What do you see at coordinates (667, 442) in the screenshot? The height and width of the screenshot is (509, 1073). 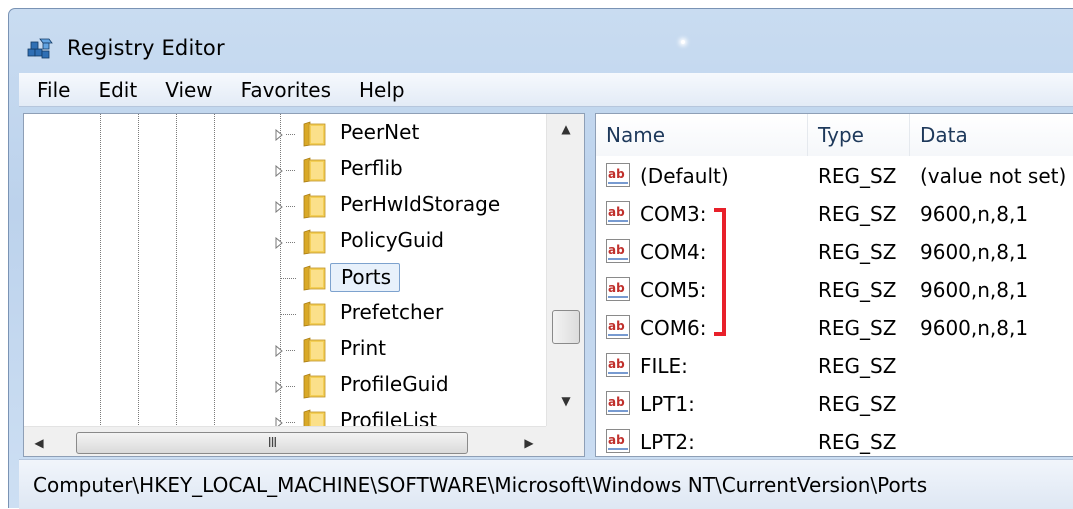 I see `cell-name: LPT2:` at bounding box center [667, 442].